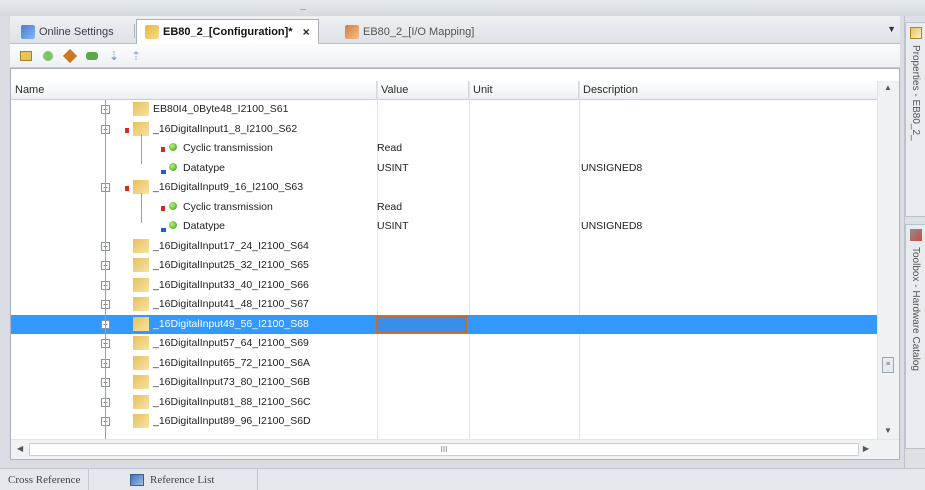  Describe the element at coordinates (136, 56) in the screenshot. I see `sort-up-icon: ⇡` at that location.